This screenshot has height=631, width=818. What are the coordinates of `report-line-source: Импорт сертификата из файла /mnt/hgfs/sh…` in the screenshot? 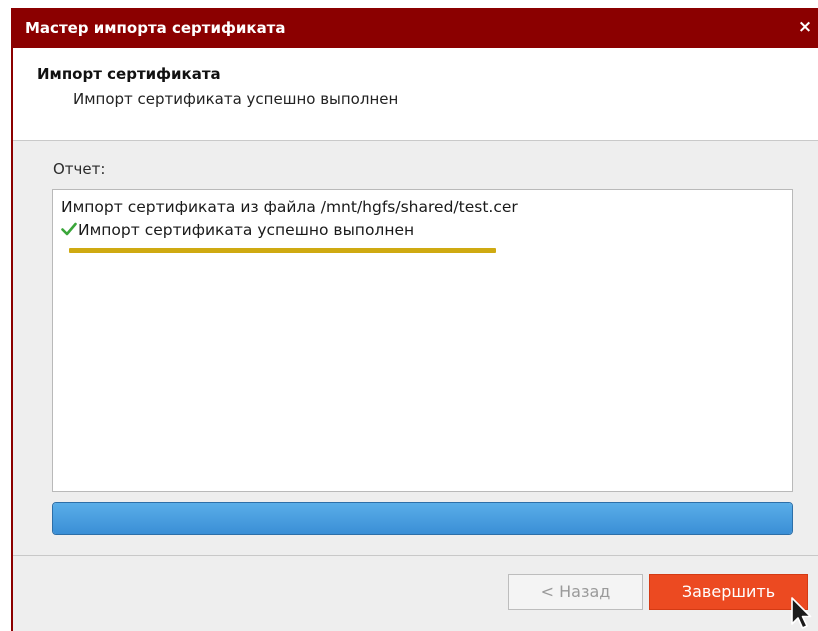 It's located at (289, 207).